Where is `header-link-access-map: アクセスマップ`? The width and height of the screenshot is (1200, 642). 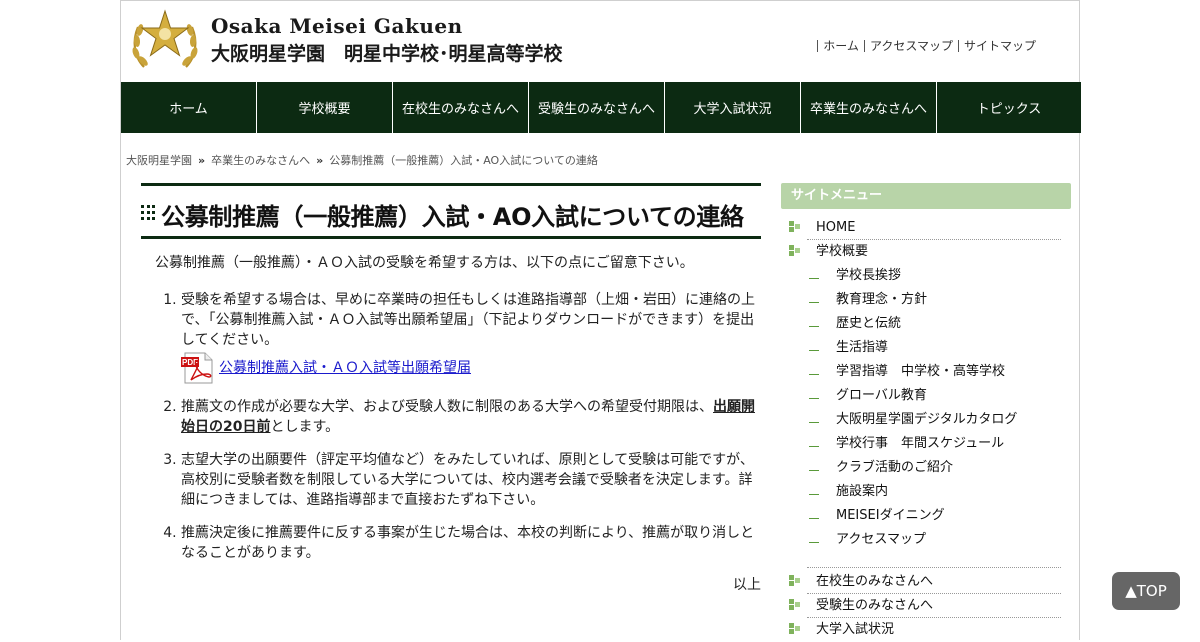 header-link-access-map: アクセスマップ is located at coordinates (910, 46).